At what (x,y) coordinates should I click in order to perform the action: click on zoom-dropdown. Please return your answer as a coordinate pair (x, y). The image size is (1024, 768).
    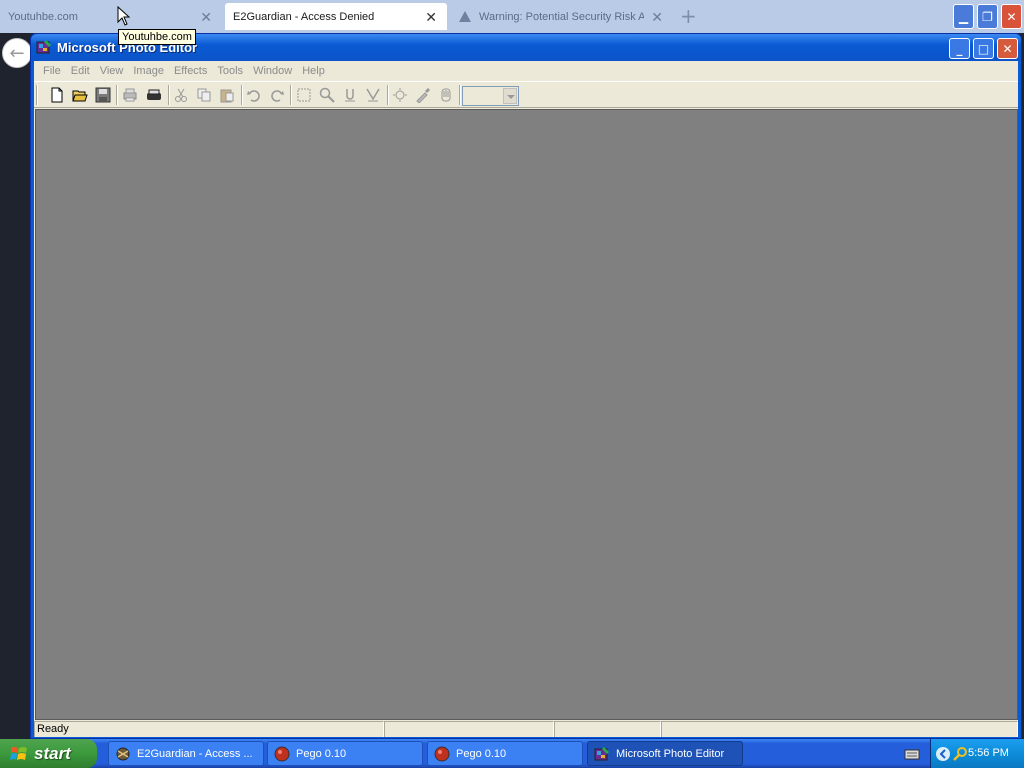
    Looking at the image, I should click on (490, 96).